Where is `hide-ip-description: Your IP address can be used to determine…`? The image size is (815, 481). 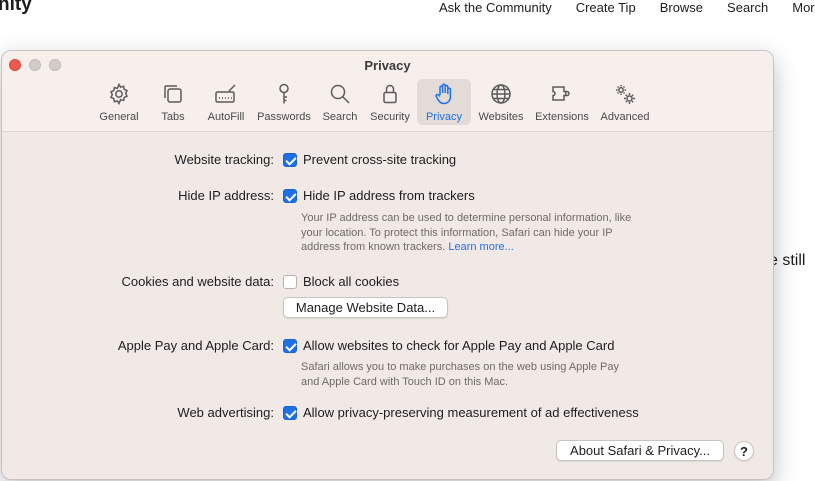
hide-ip-description: Your IP address can be used to determine… is located at coordinates (486, 233).